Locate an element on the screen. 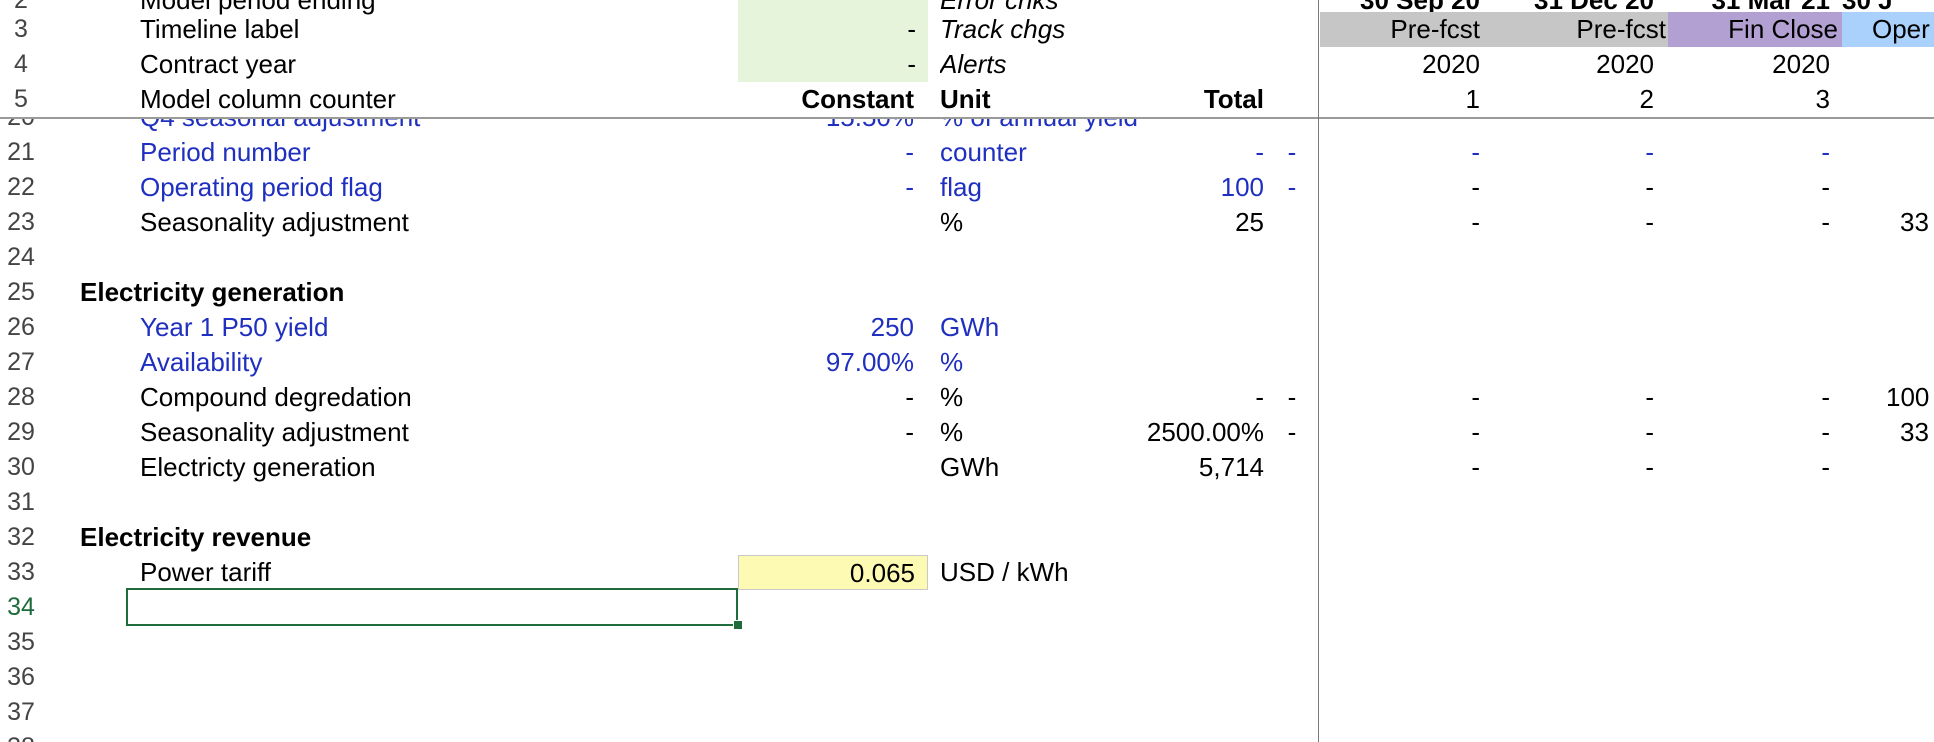 The image size is (1934, 742). seasonality-adjustment-col-3: - is located at coordinates (1751, 222).